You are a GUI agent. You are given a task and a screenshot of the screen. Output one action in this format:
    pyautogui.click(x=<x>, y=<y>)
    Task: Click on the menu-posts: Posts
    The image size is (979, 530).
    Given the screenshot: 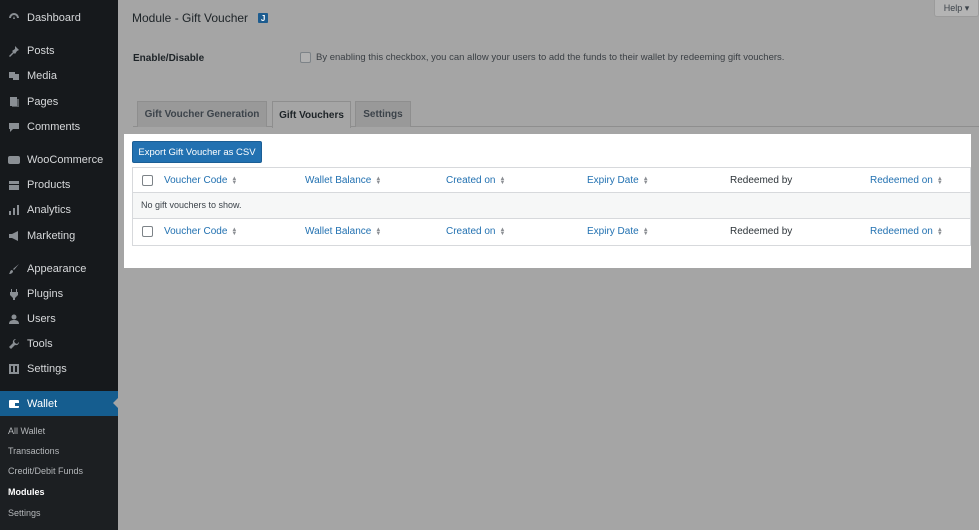 What is the action you would take?
    pyautogui.click(x=59, y=51)
    